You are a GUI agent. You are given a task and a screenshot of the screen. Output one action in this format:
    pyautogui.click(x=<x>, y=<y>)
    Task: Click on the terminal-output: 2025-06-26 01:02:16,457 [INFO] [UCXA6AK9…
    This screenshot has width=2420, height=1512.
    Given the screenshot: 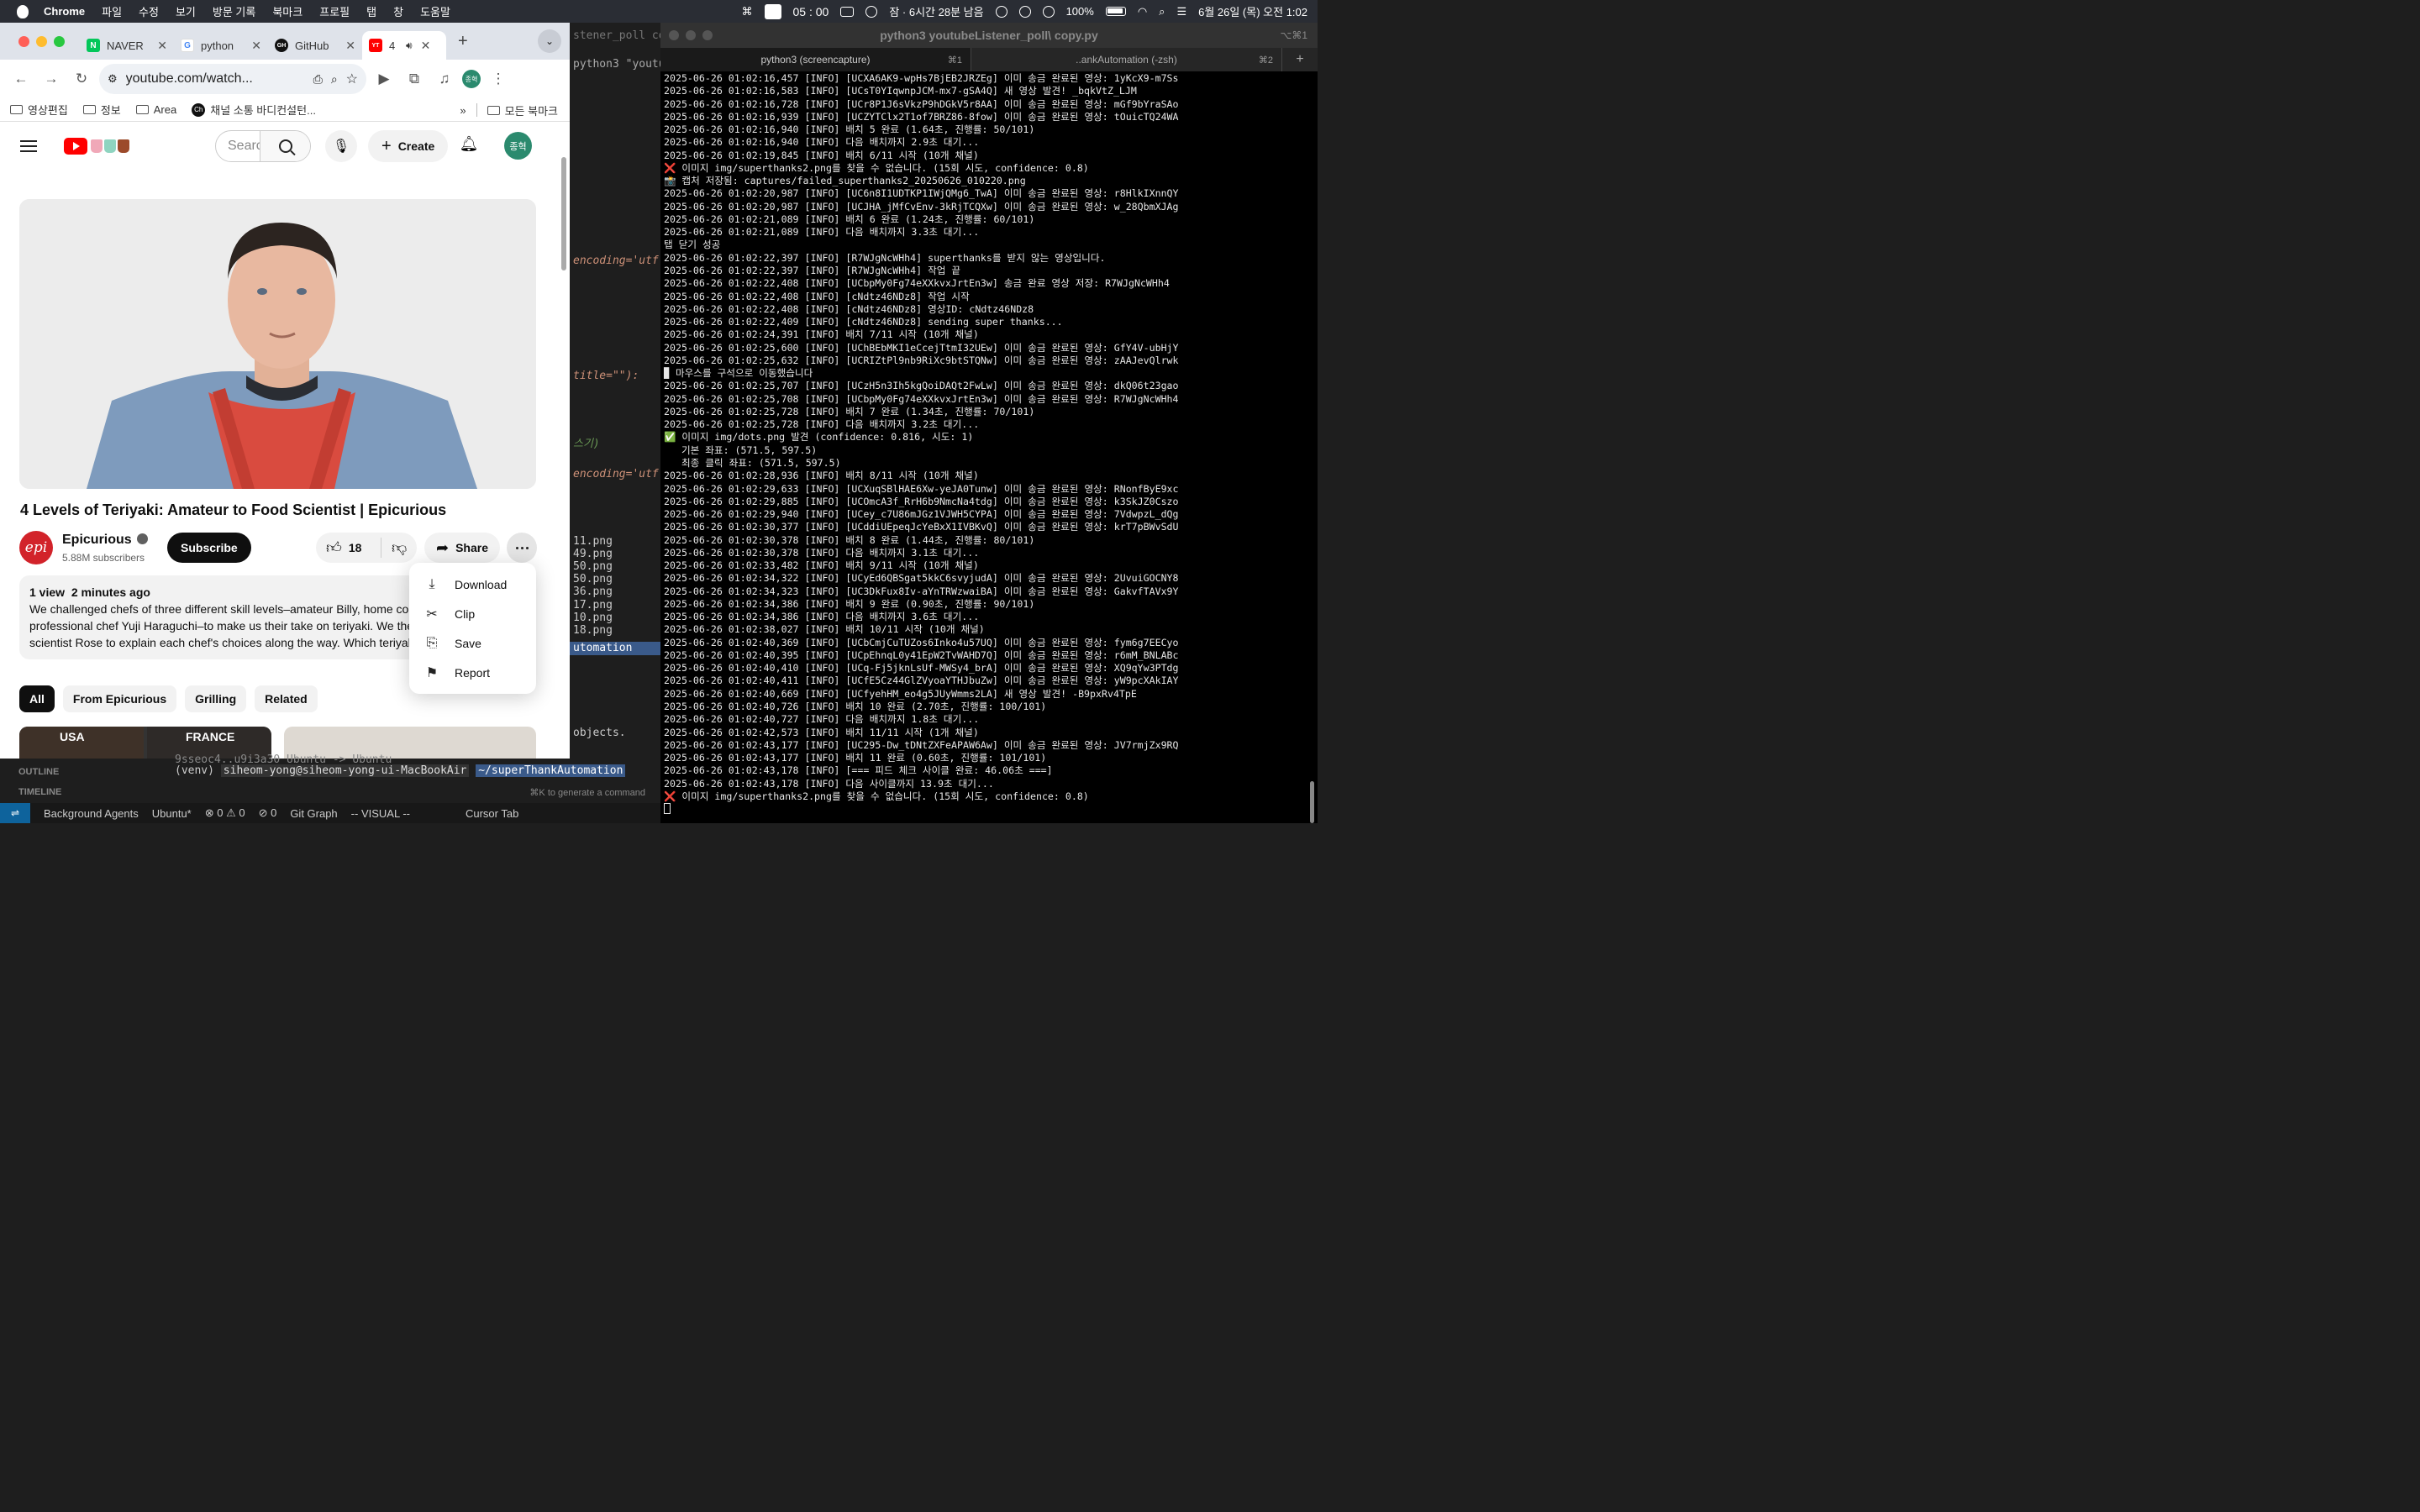 What is the action you would take?
    pyautogui.click(x=989, y=447)
    